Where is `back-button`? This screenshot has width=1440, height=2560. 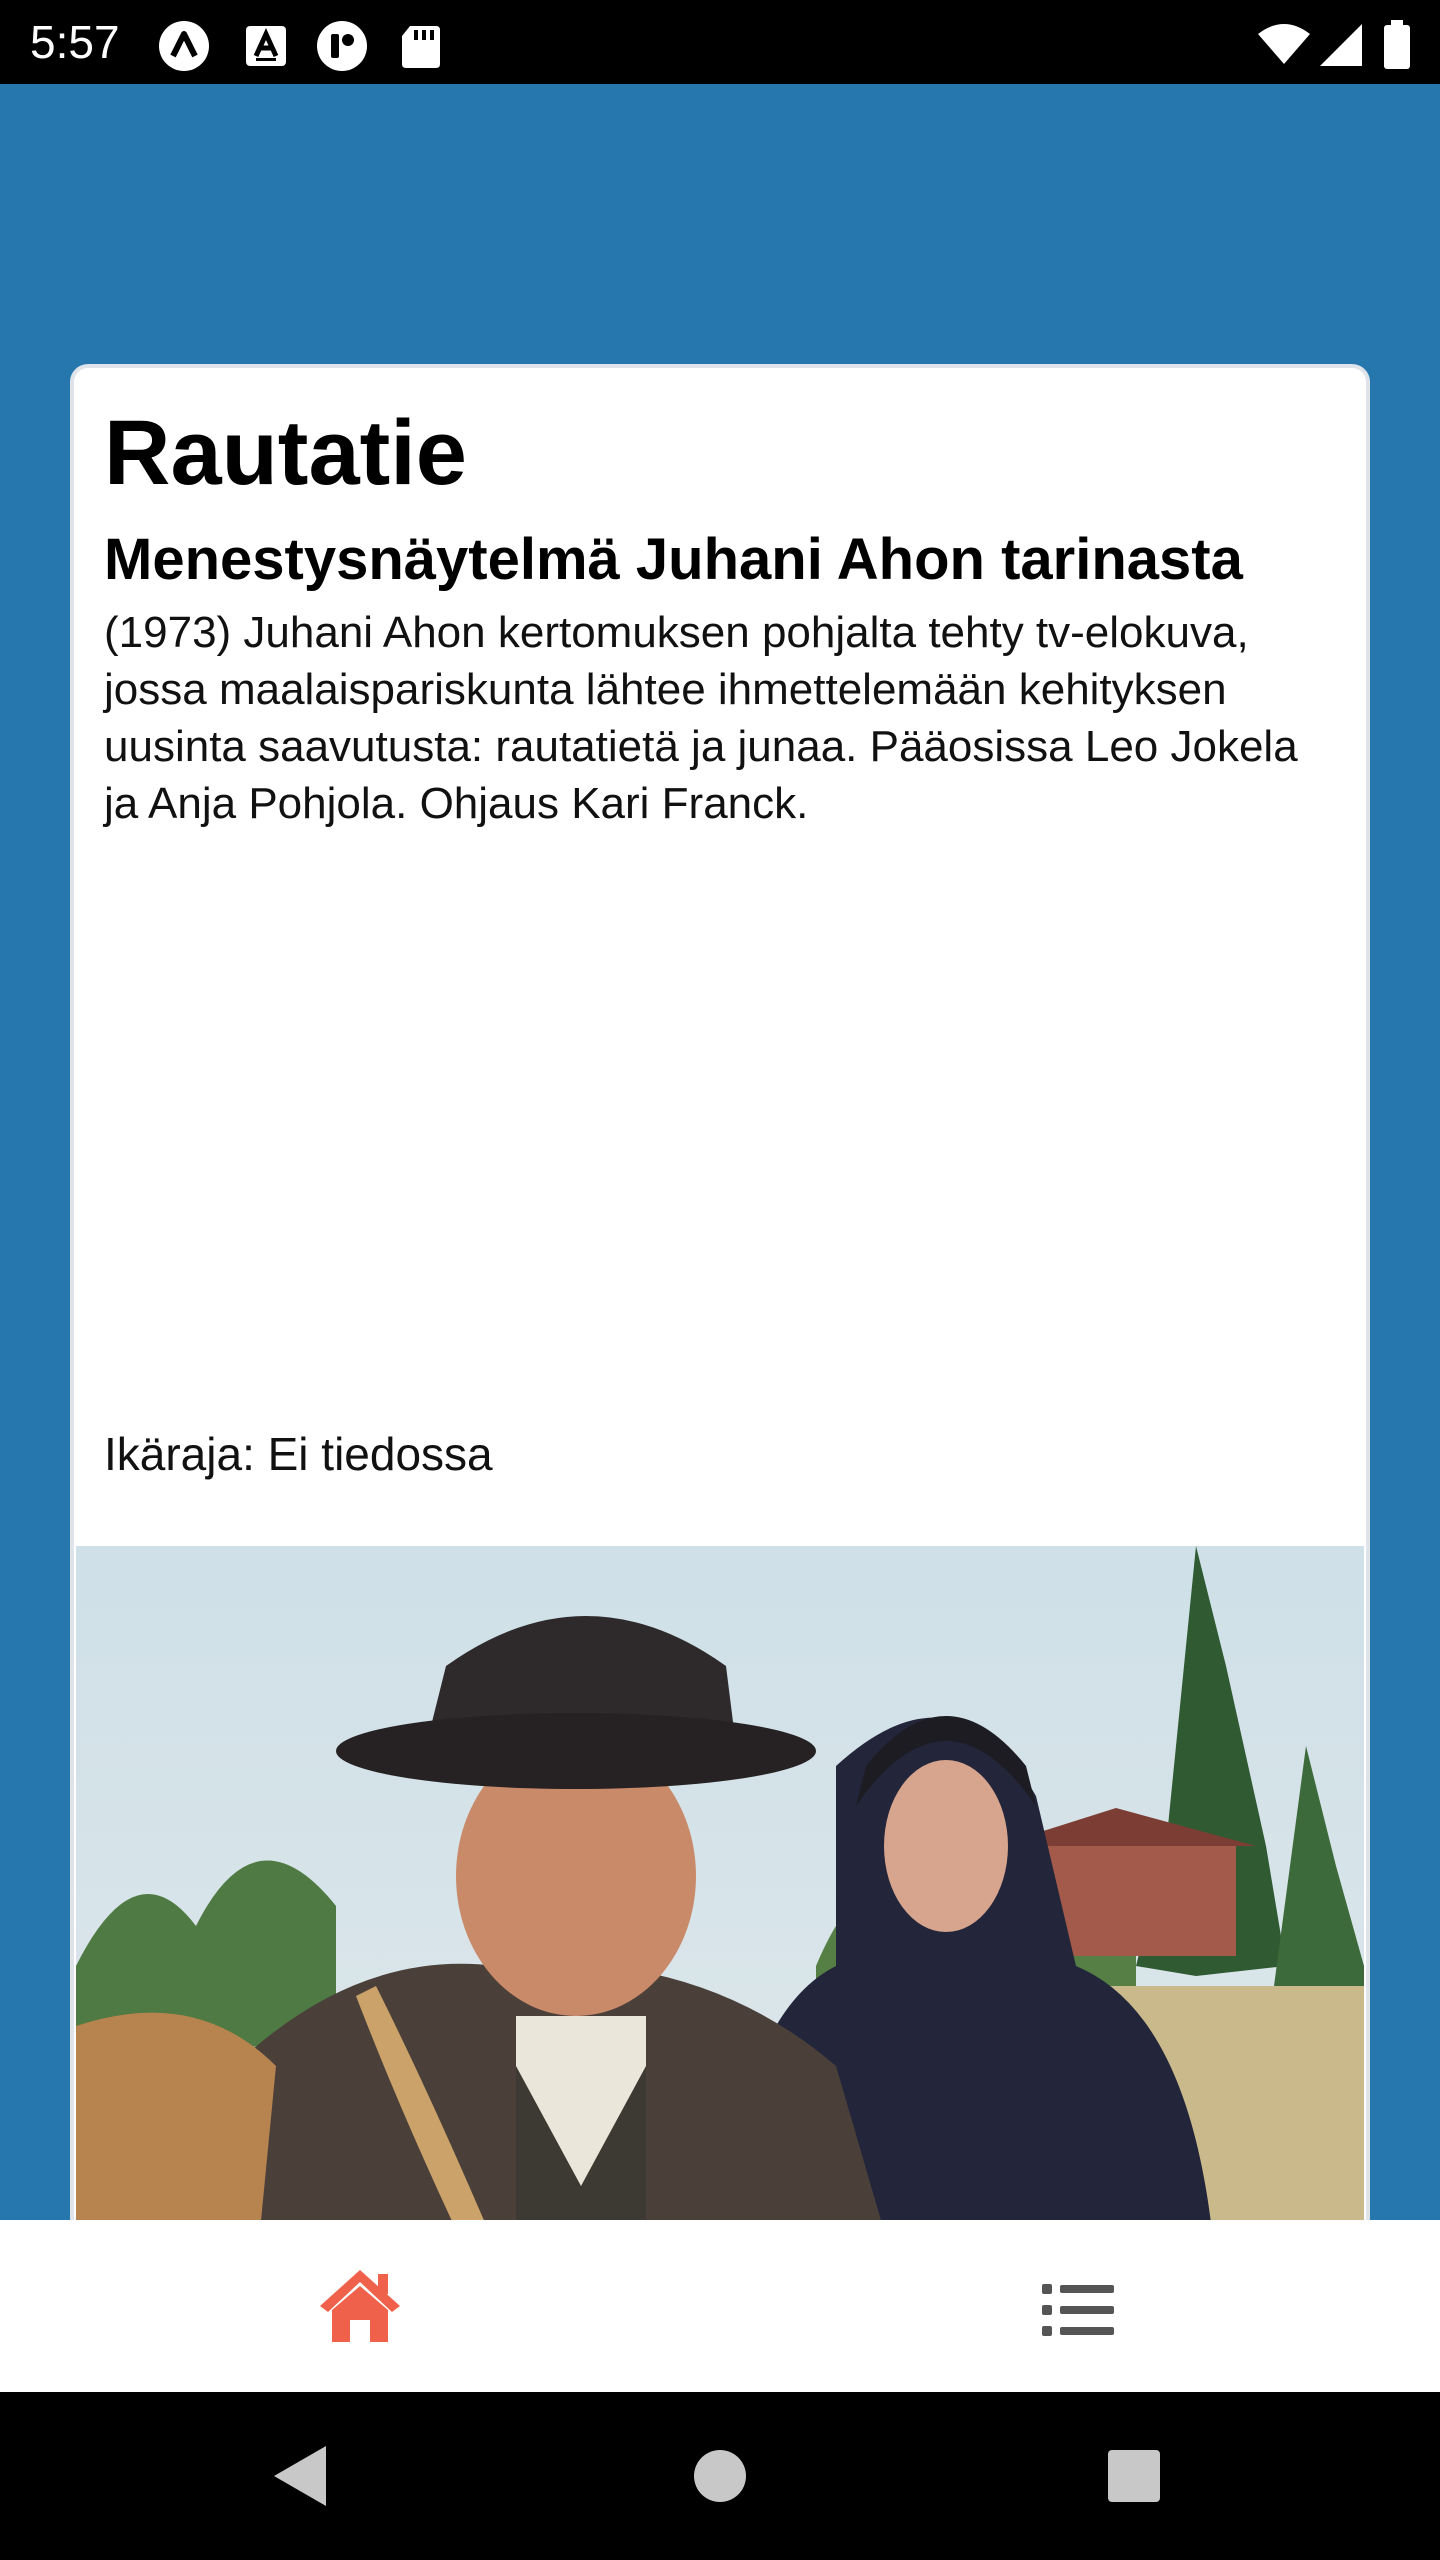 back-button is located at coordinates (300, 2476).